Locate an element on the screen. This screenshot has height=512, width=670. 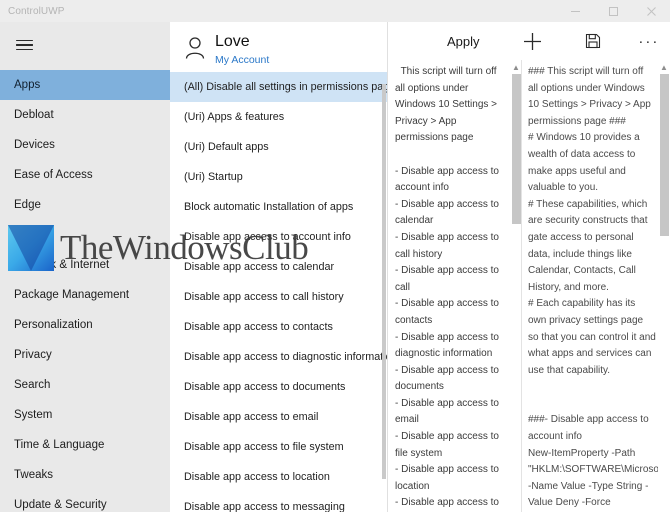
sidebar-item-time-language: Time & Language is located at coordinates (85, 445).